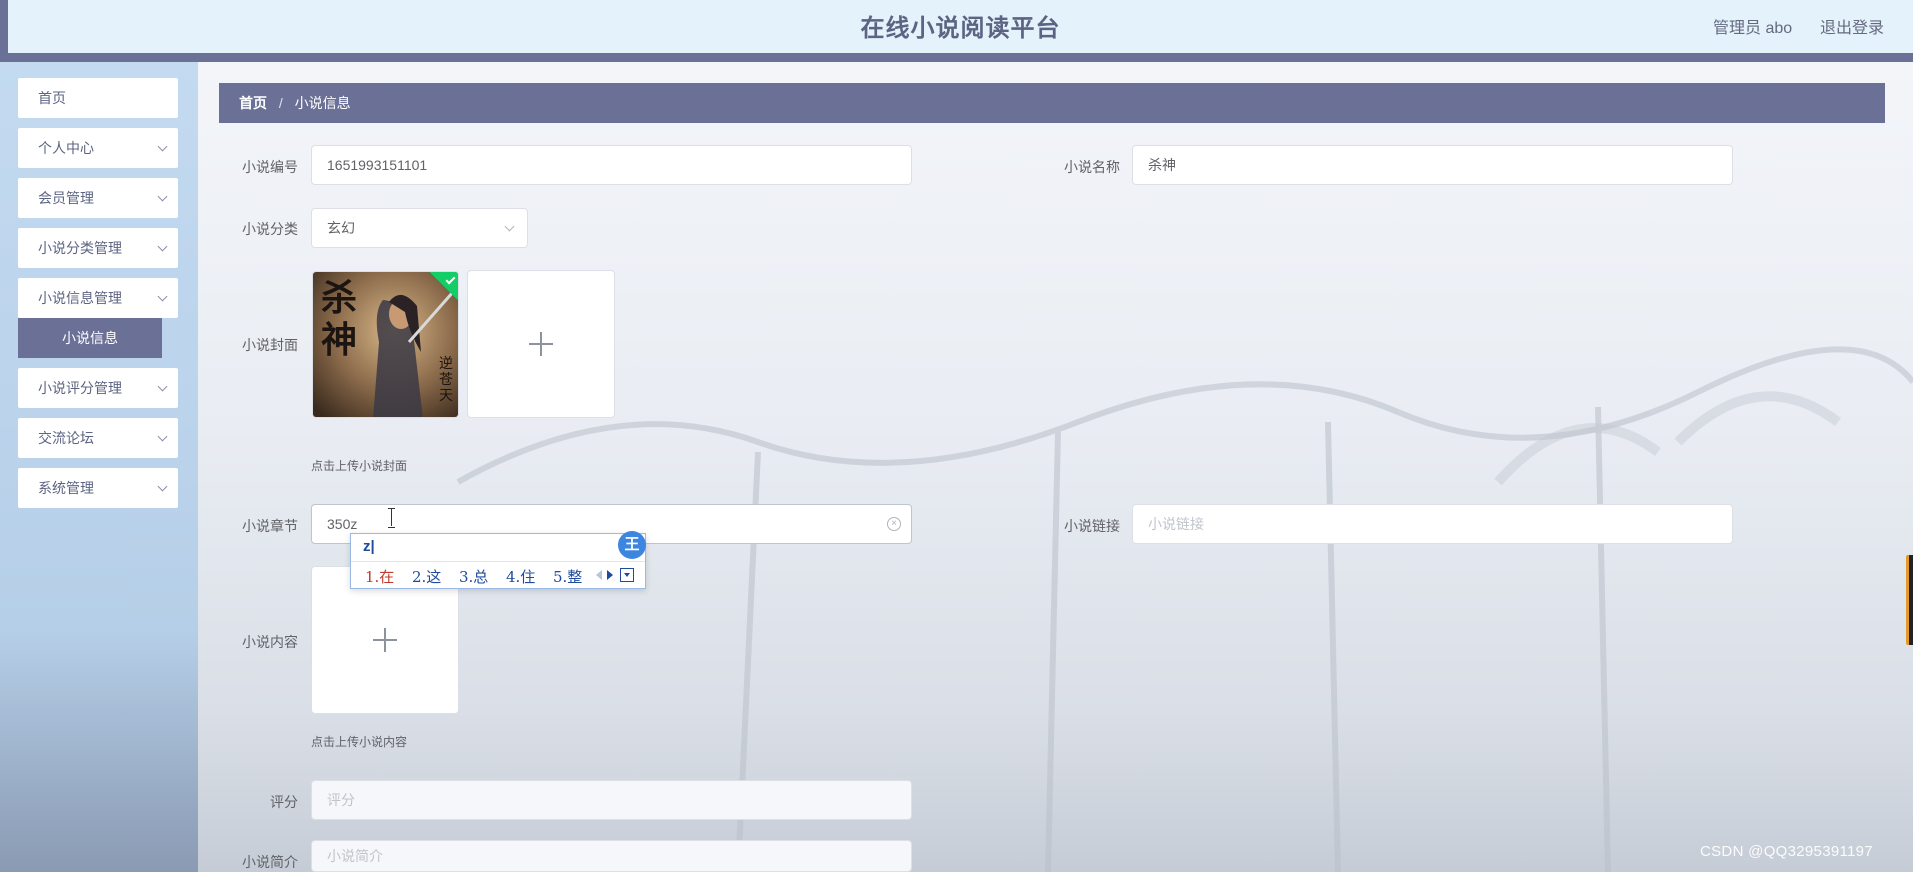 This screenshot has height=872, width=1913. Describe the element at coordinates (80, 248) in the screenshot. I see `sidebar-item-label: 小说分类管理` at that location.